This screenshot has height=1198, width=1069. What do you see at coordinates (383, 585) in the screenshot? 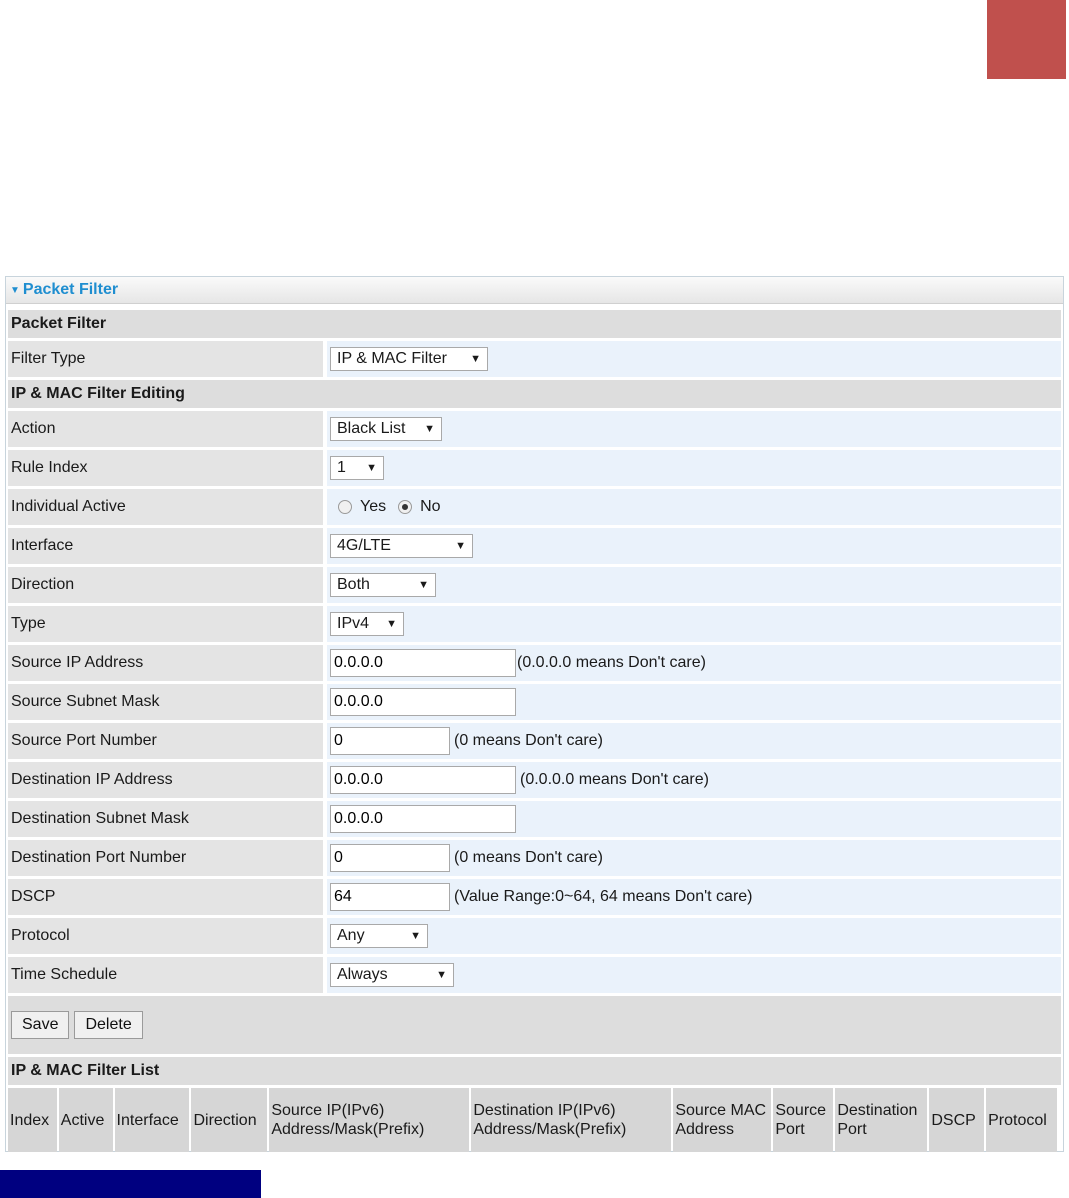
I see `direction-select: Both ▼` at bounding box center [383, 585].